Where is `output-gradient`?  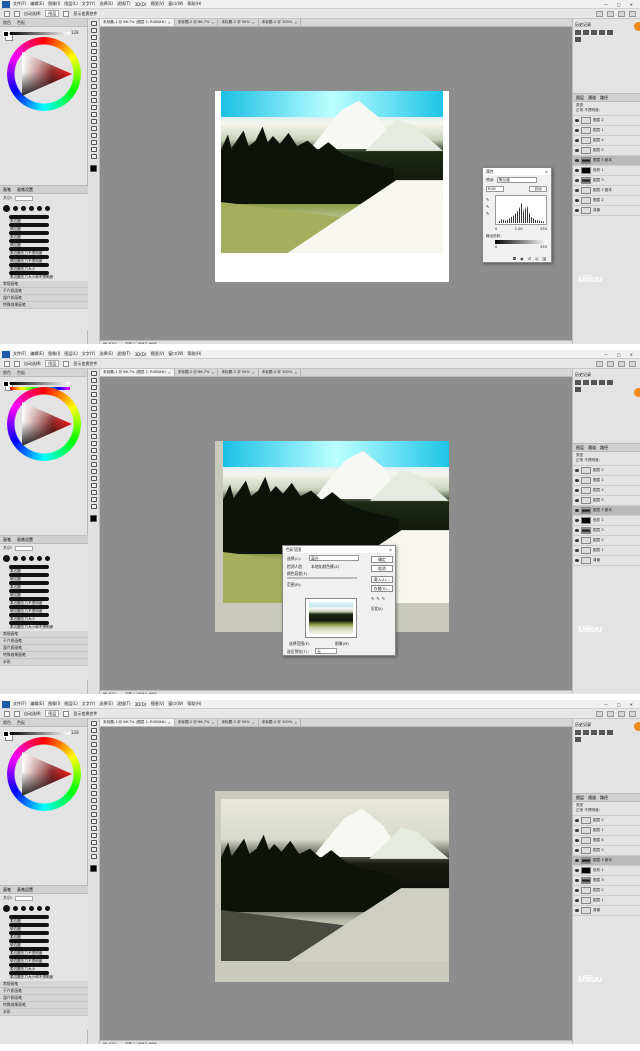
output-gradient is located at coordinates (521, 242).